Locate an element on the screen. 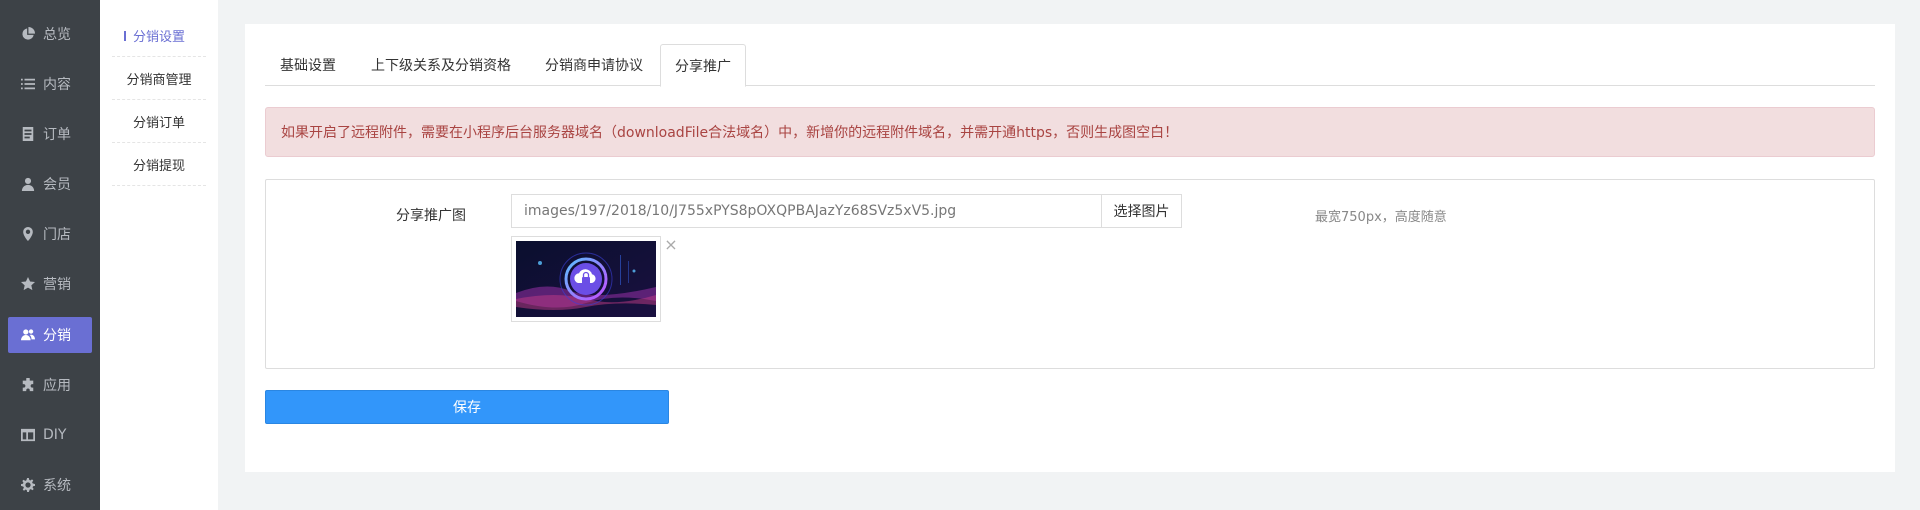 The image size is (1920, 510). sub-item-distribution-orders: 分销订单 is located at coordinates (159, 122).